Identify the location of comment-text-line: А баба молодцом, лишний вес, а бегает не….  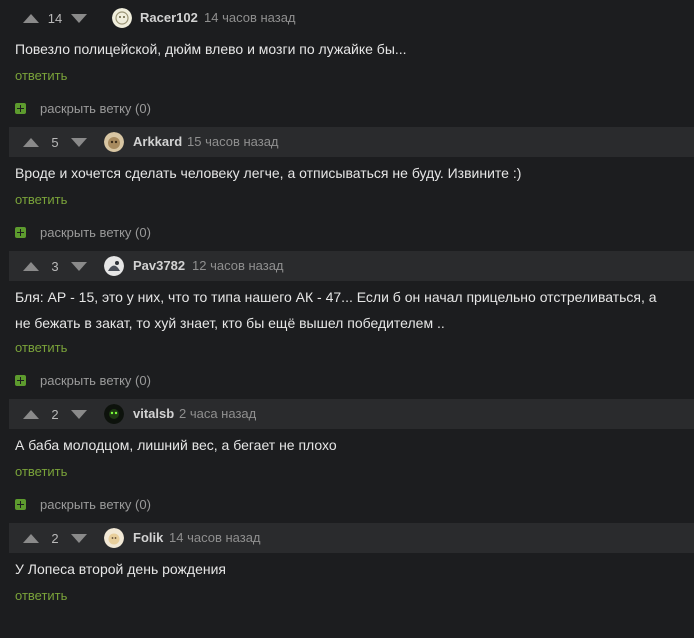
(176, 445).